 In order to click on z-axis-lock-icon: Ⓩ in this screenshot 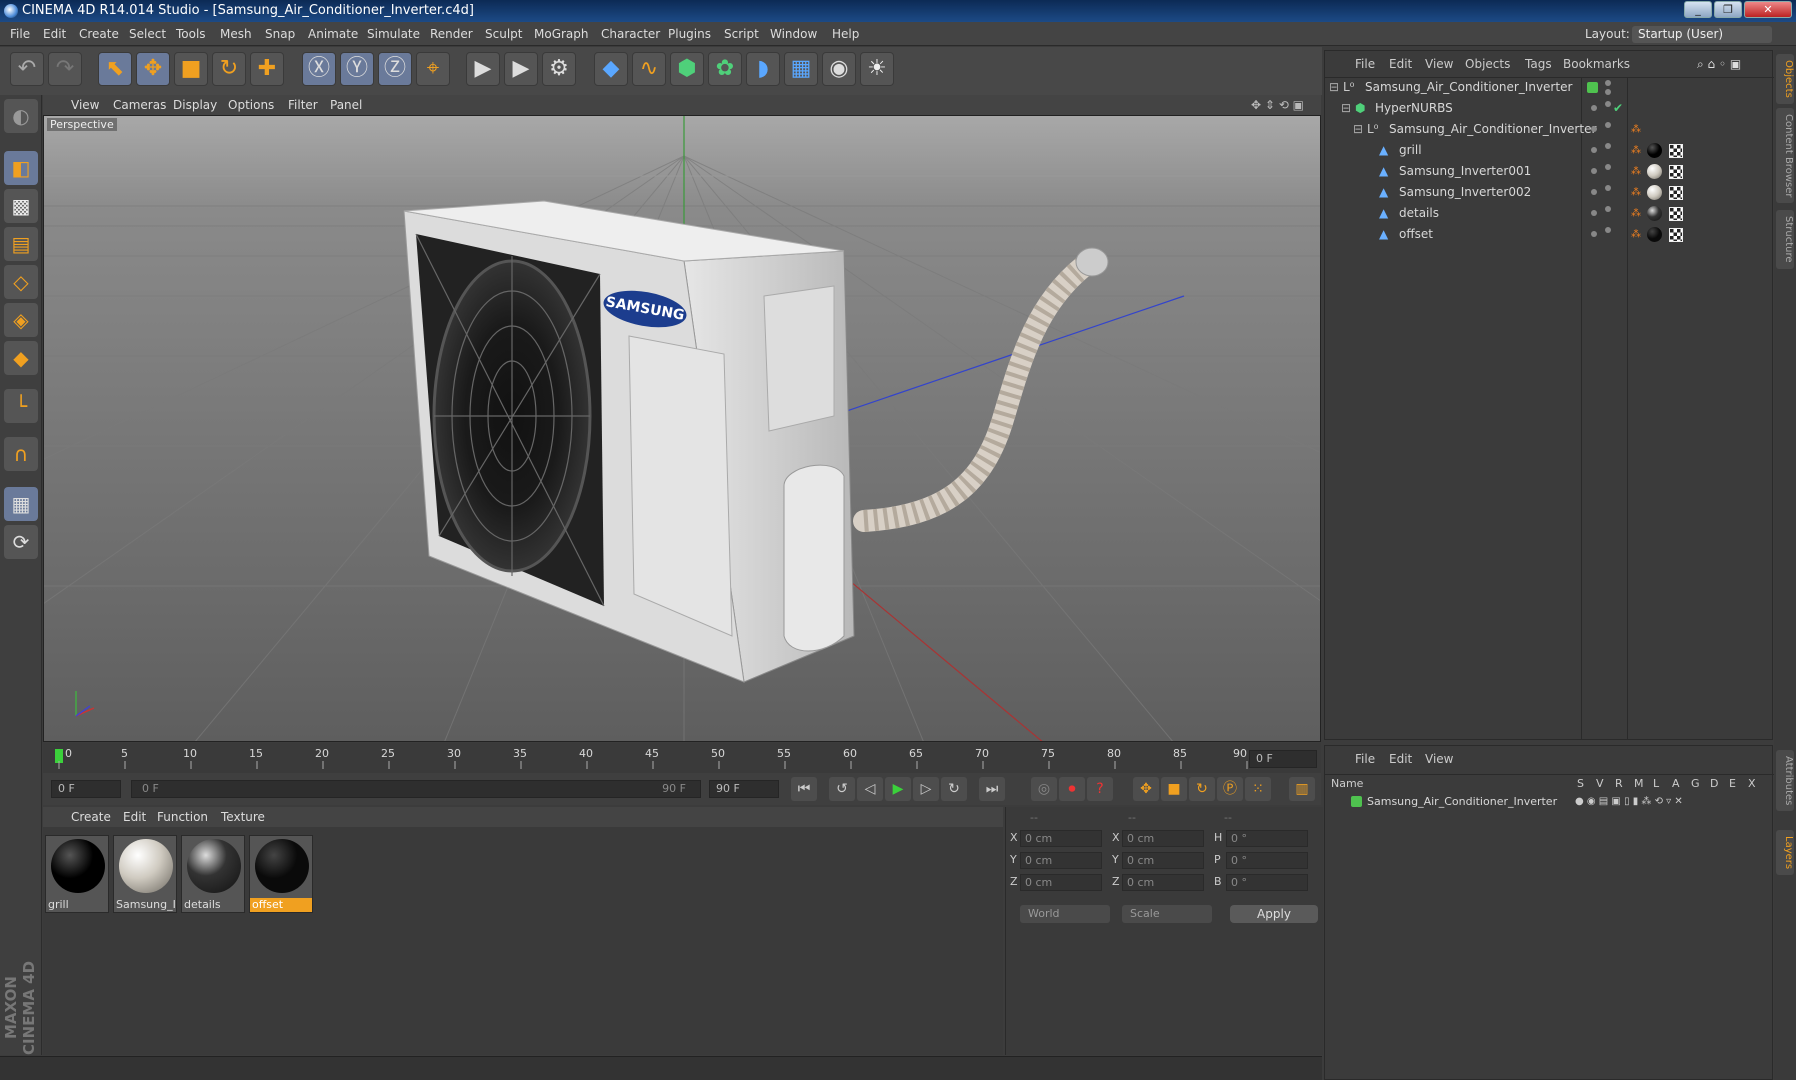, I will do `click(395, 69)`.